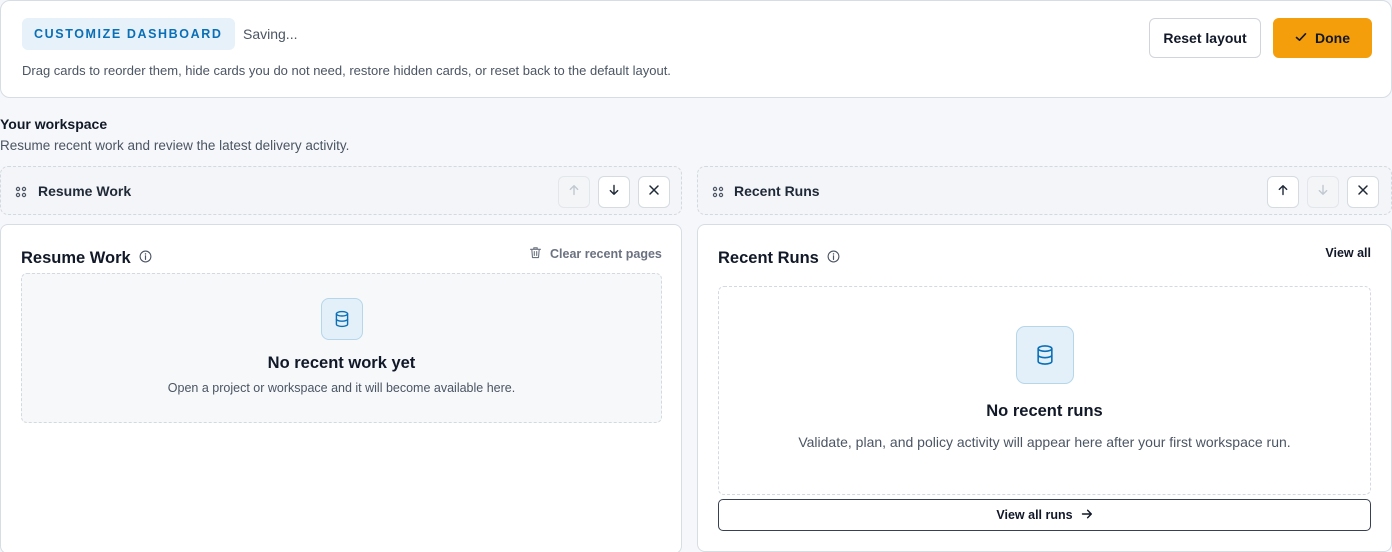 The image size is (1392, 552). I want to click on dragbar-label: Recent Runs, so click(777, 191).